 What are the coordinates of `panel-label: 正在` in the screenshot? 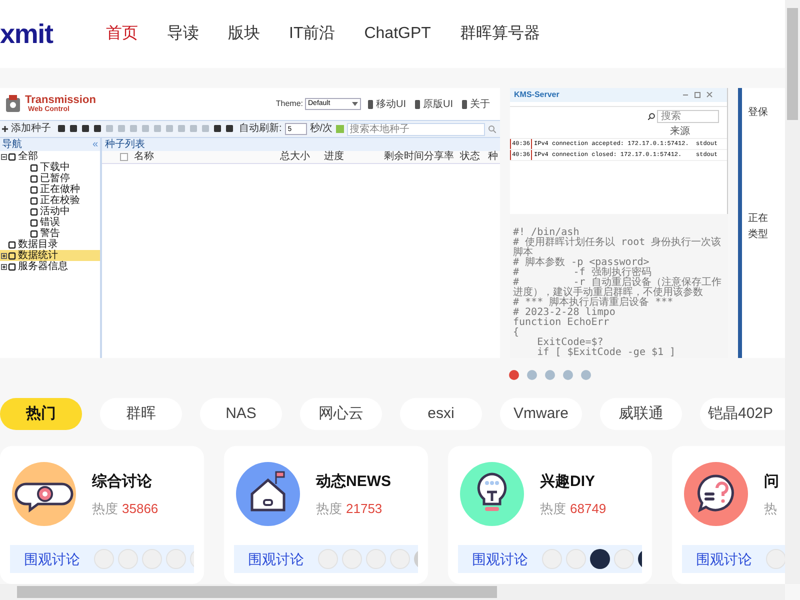 It's located at (758, 219).